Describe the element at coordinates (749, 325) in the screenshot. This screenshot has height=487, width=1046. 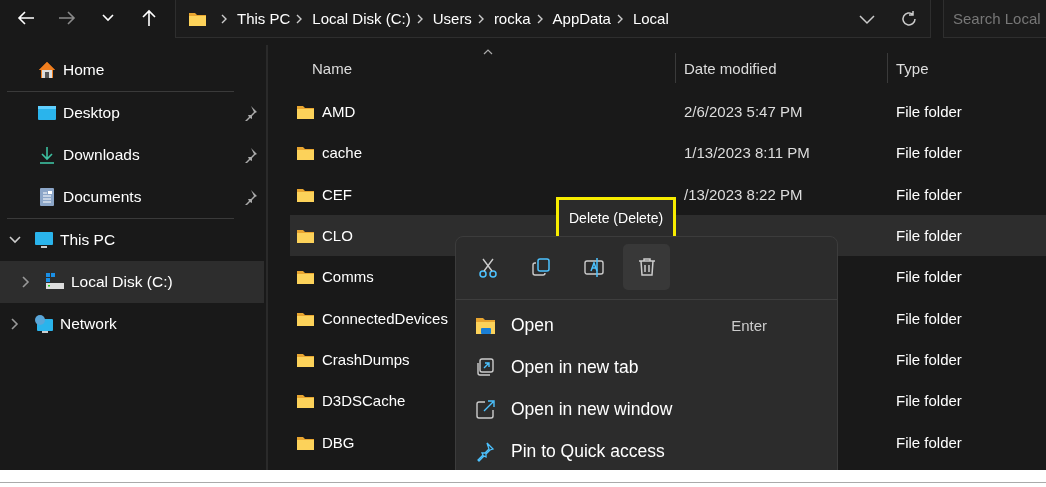
I see `shortcut-hint: Enter` at that location.